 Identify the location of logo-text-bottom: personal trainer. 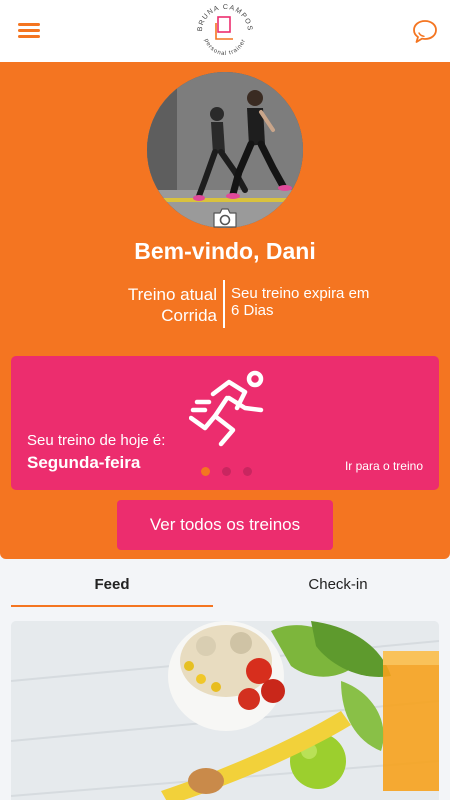
(225, 47).